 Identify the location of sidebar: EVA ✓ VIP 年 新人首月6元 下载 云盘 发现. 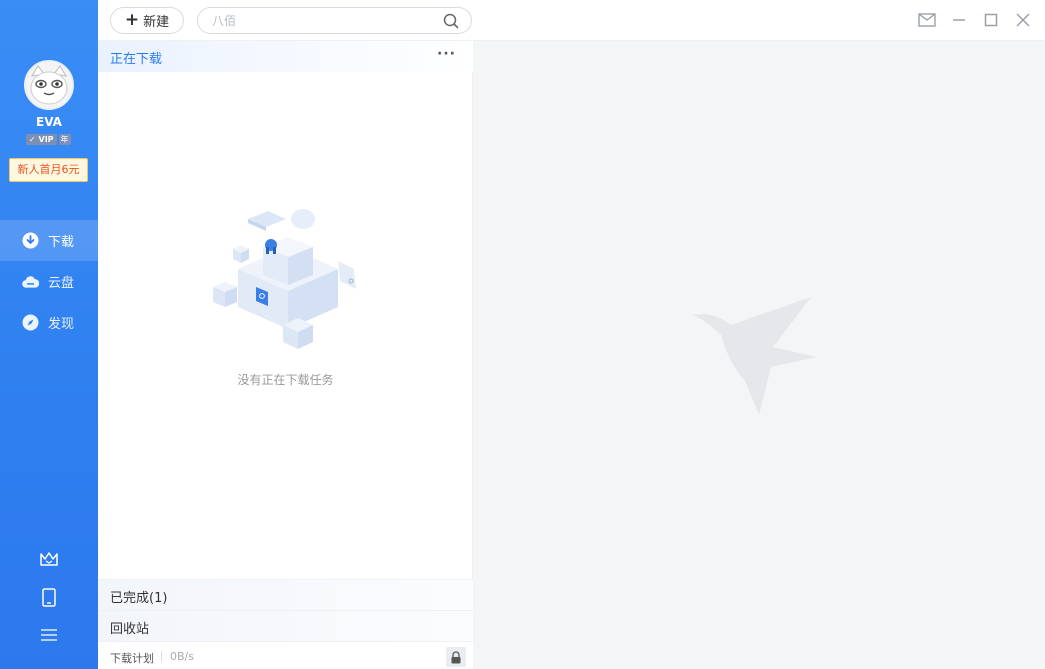
(49, 334).